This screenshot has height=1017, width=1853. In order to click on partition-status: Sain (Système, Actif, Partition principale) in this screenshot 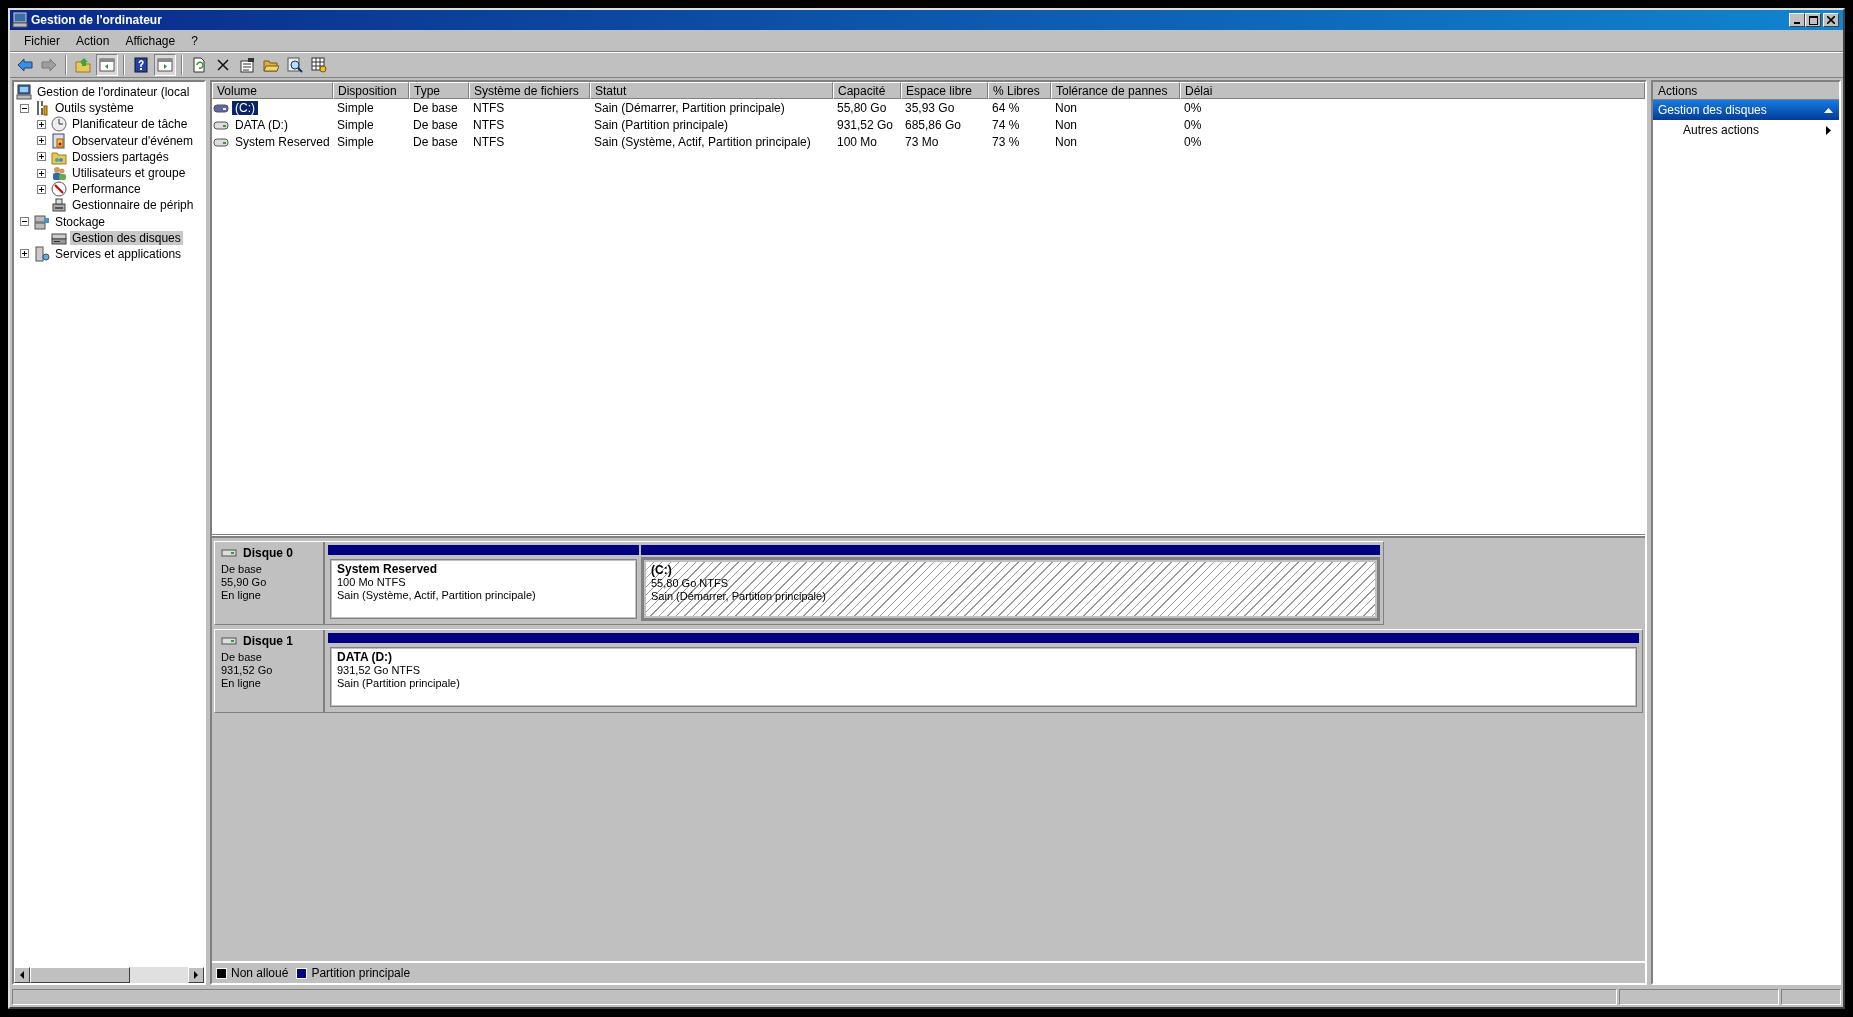, I will do `click(437, 595)`.